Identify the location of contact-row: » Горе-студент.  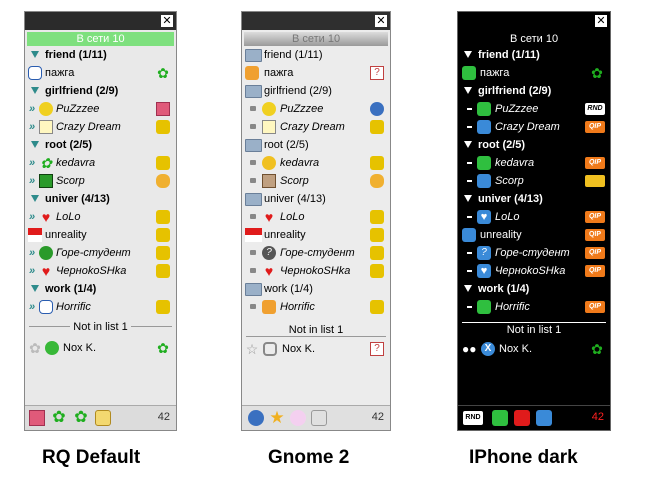
(100, 253).